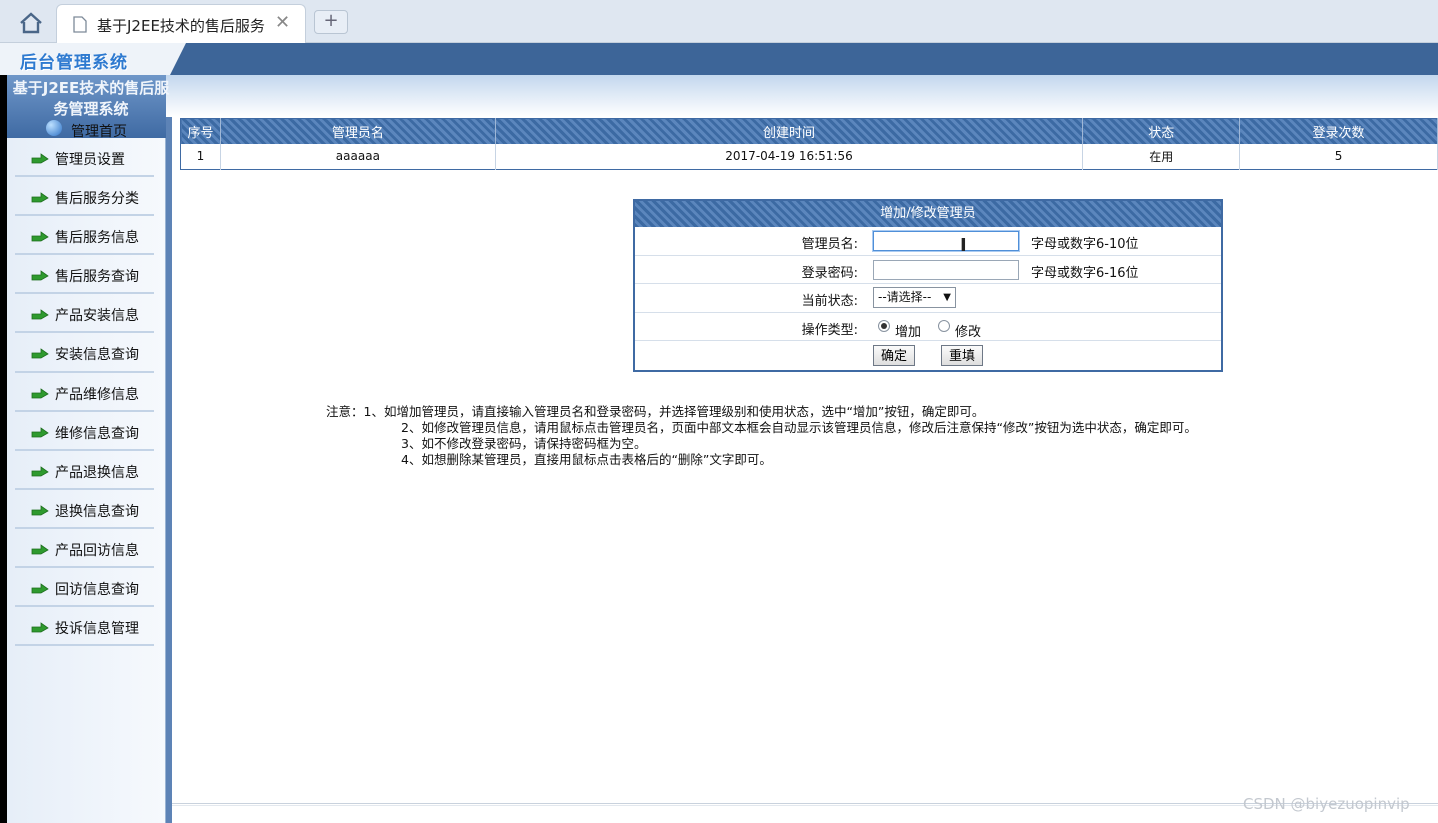 The height and width of the screenshot is (823, 1438). What do you see at coordinates (169, 470) in the screenshot?
I see `sidebar-divider` at bounding box center [169, 470].